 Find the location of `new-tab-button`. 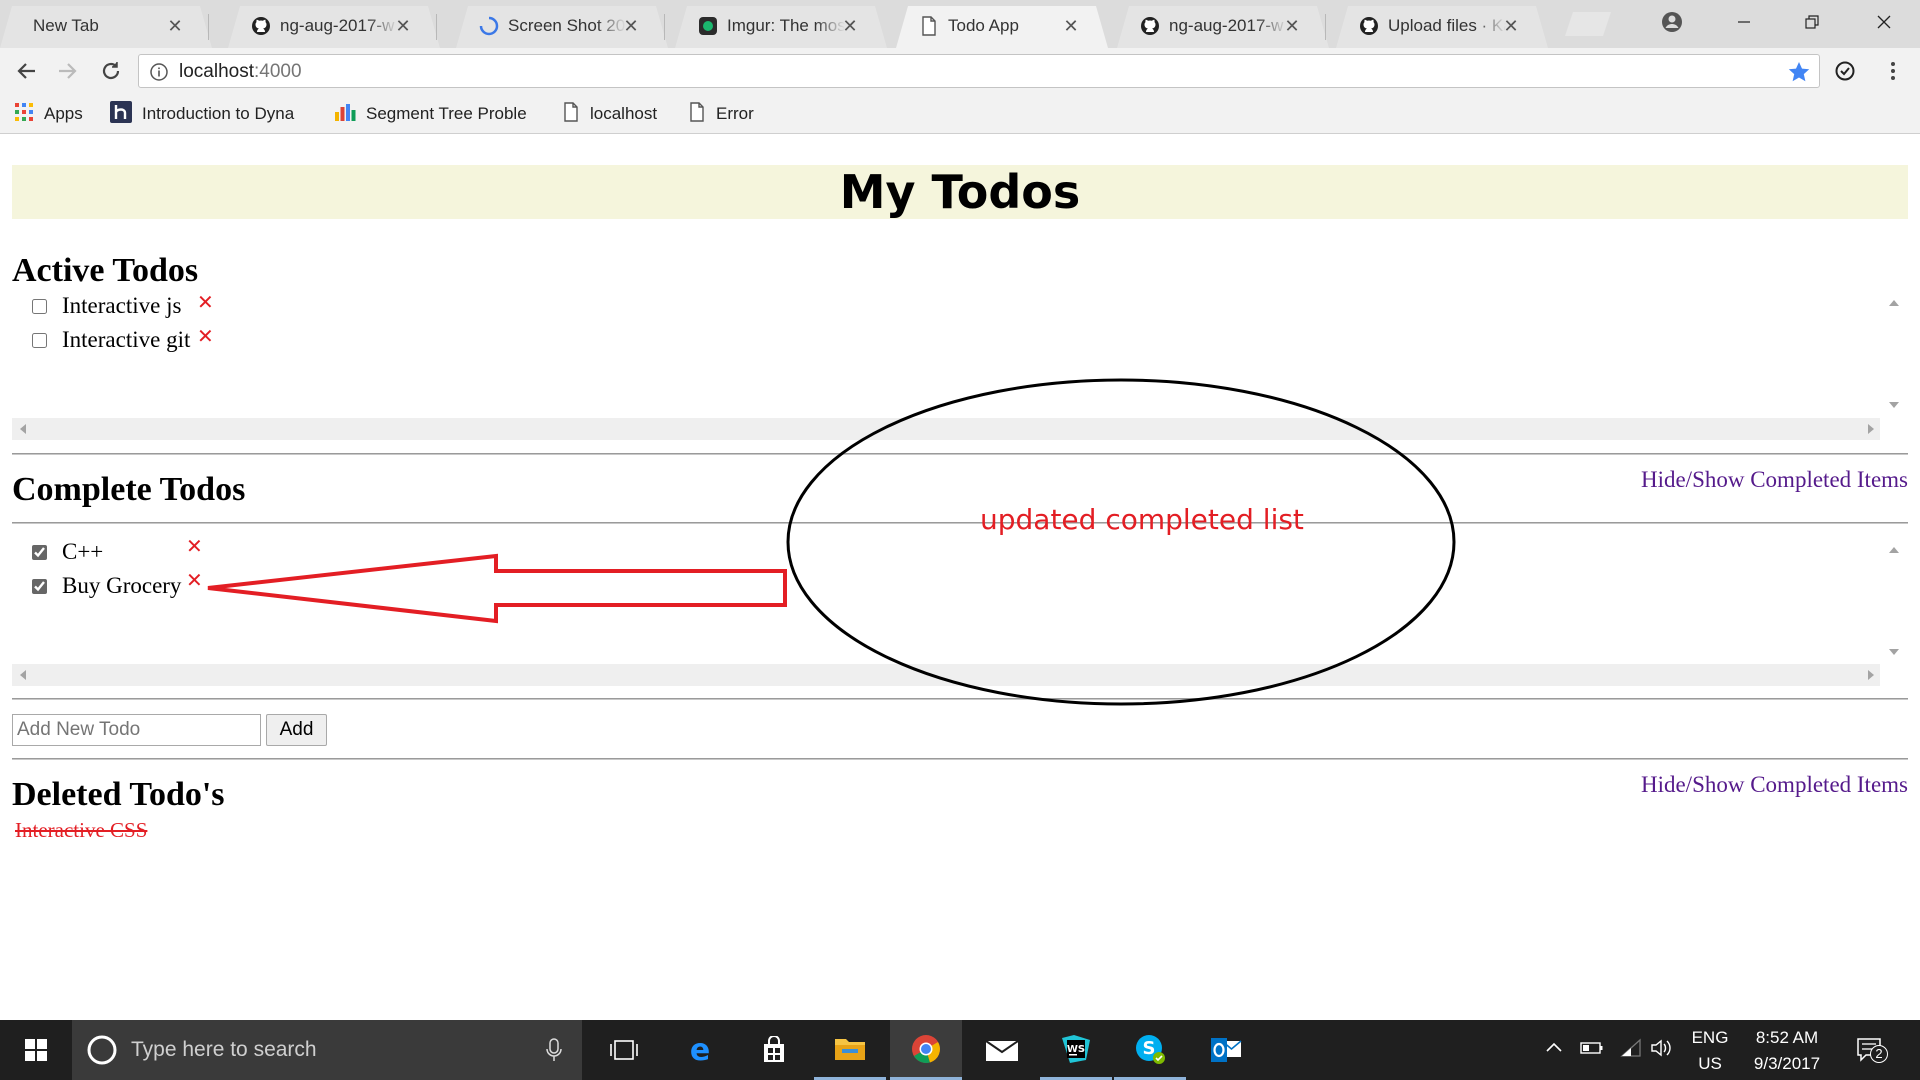

new-tab-button is located at coordinates (1588, 24).